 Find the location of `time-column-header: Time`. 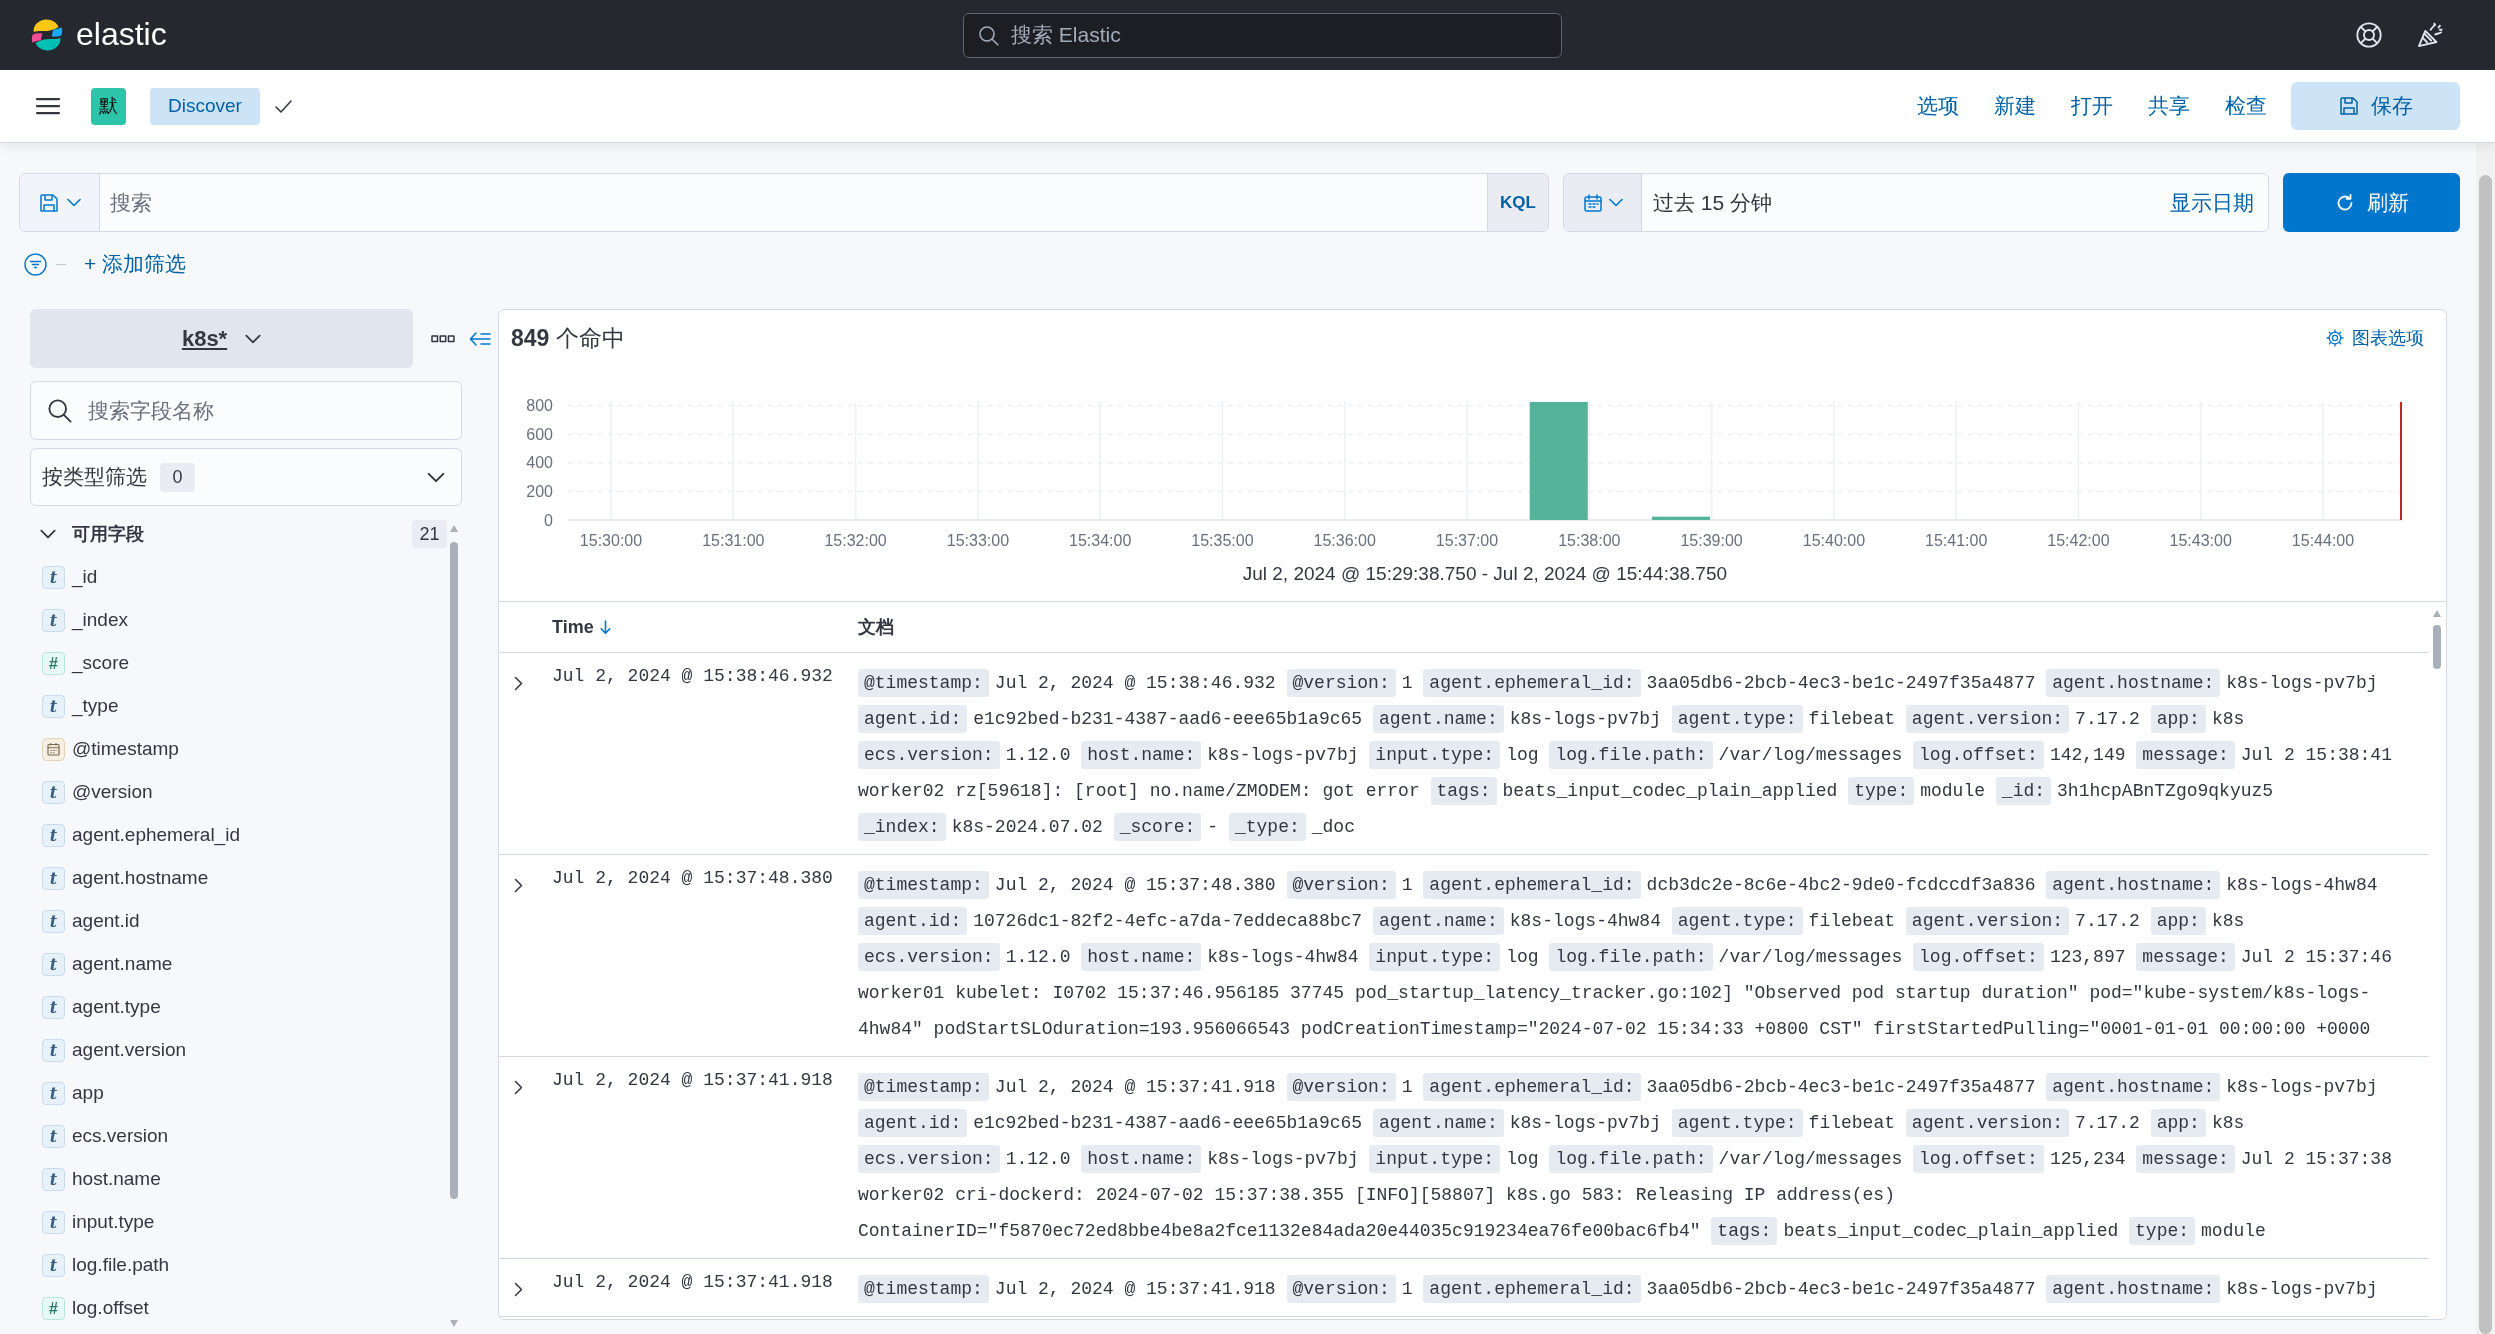

time-column-header: Time is located at coordinates (581, 627).